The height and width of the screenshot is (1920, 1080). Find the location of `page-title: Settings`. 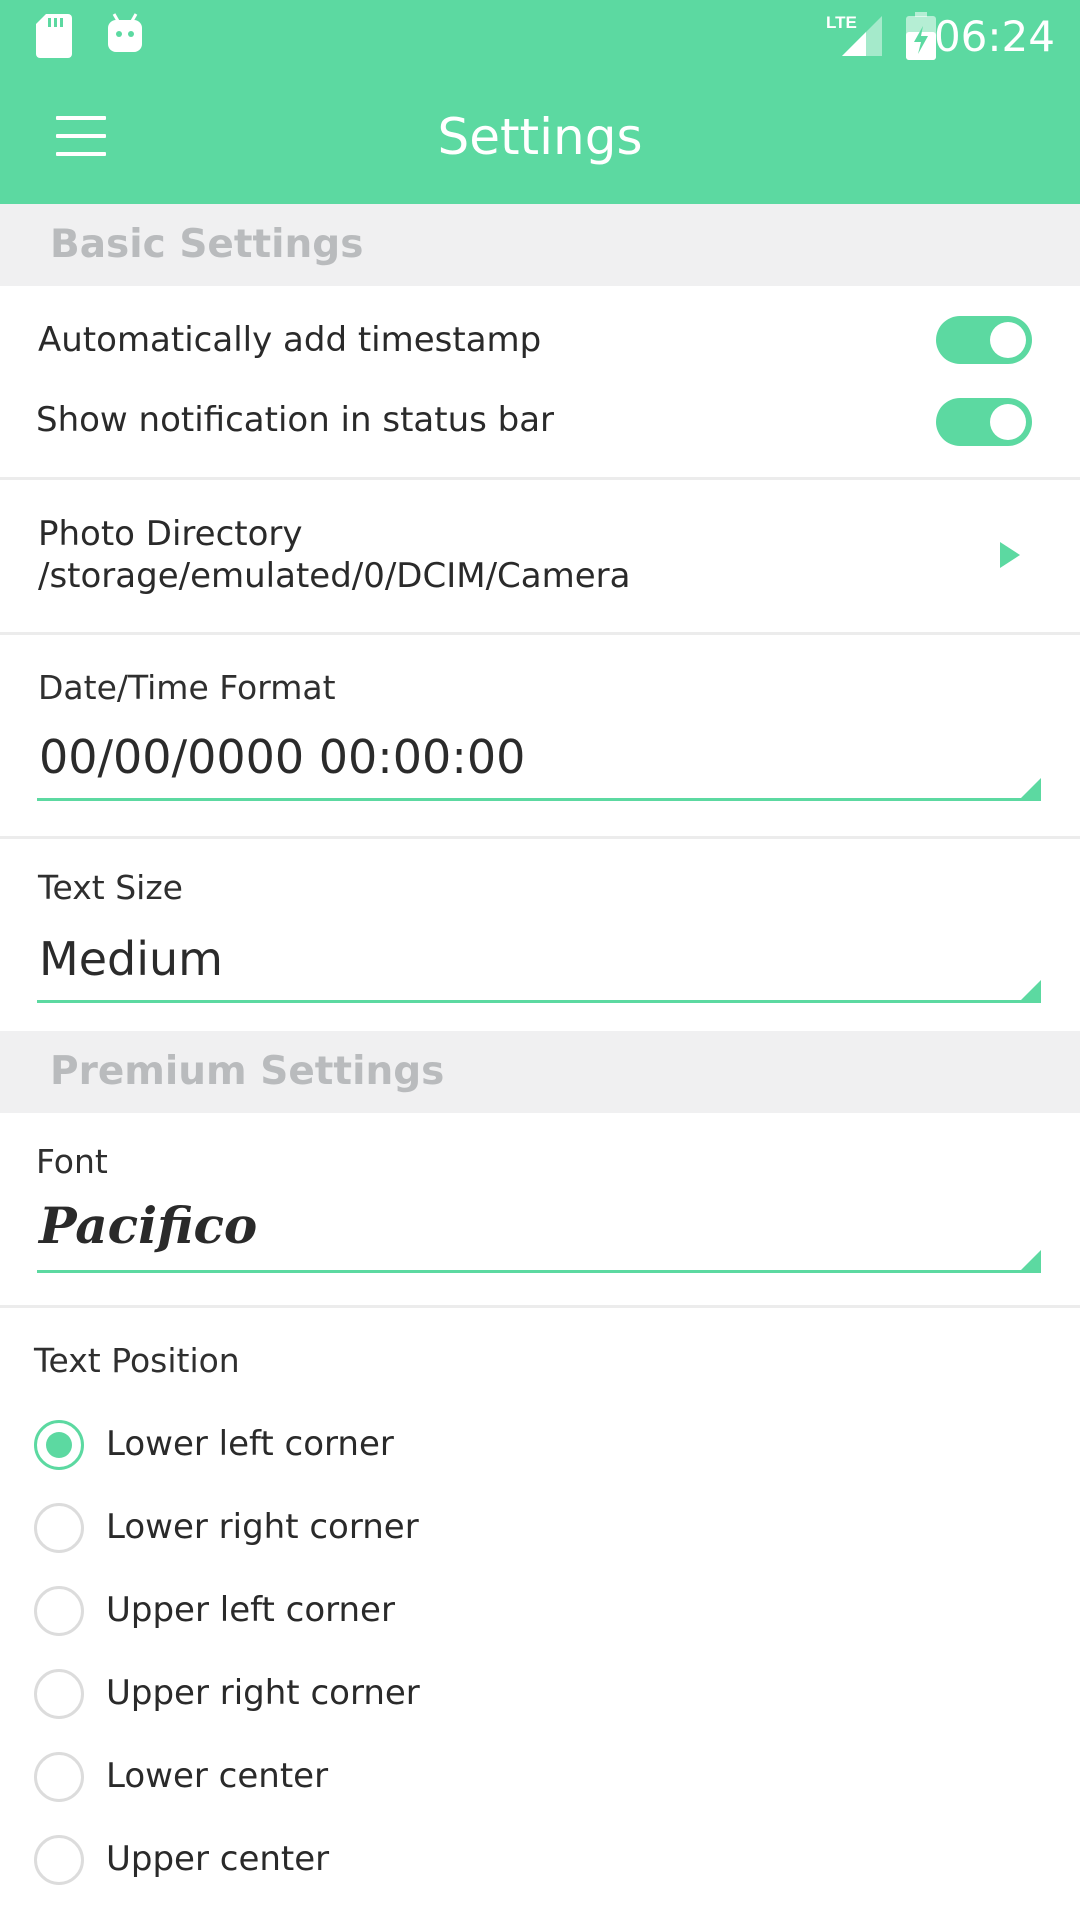

page-title: Settings is located at coordinates (540, 137).